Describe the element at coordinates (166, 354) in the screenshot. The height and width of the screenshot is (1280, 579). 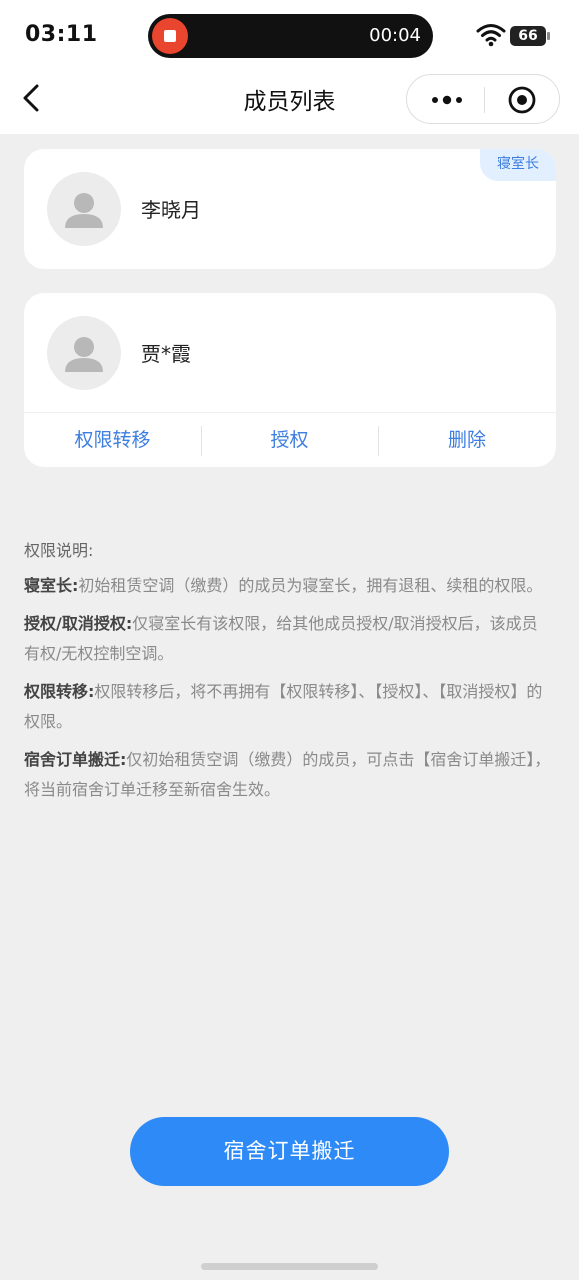
I see `member-name: 贾*霞` at that location.